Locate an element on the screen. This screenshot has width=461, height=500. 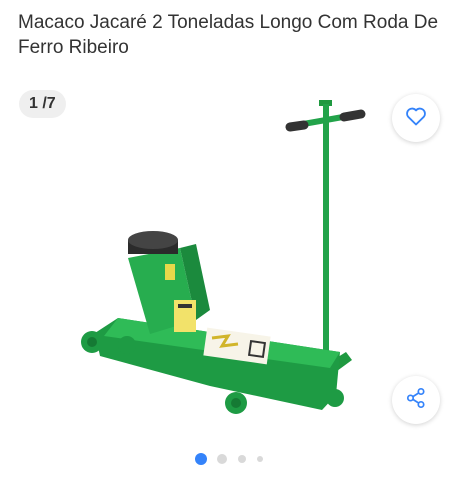
heart-icon is located at coordinates (416, 118).